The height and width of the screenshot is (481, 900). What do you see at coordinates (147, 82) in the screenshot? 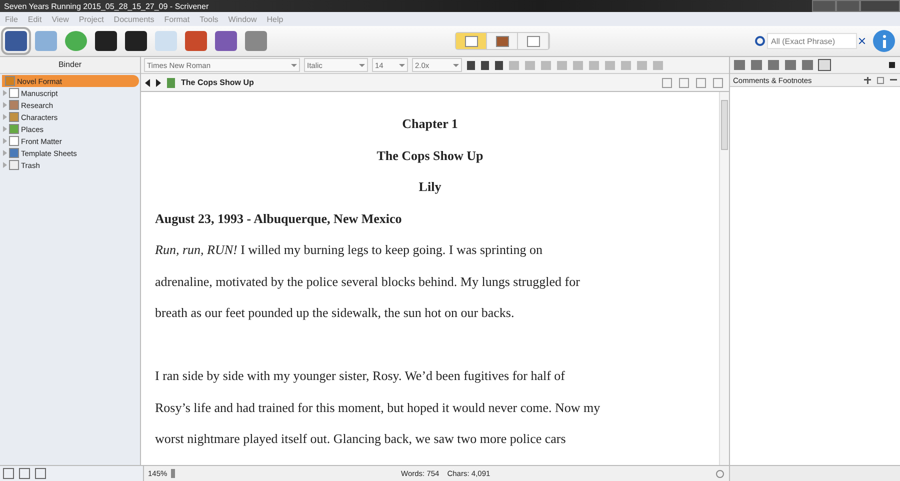
I see `back-icon` at bounding box center [147, 82].